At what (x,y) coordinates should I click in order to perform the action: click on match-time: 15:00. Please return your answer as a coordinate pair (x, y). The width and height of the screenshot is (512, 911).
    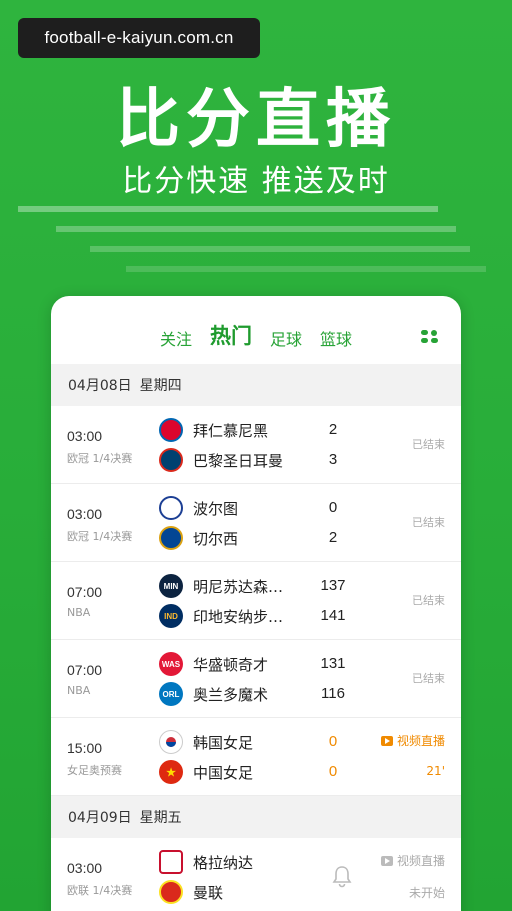
    Looking at the image, I should click on (85, 748).